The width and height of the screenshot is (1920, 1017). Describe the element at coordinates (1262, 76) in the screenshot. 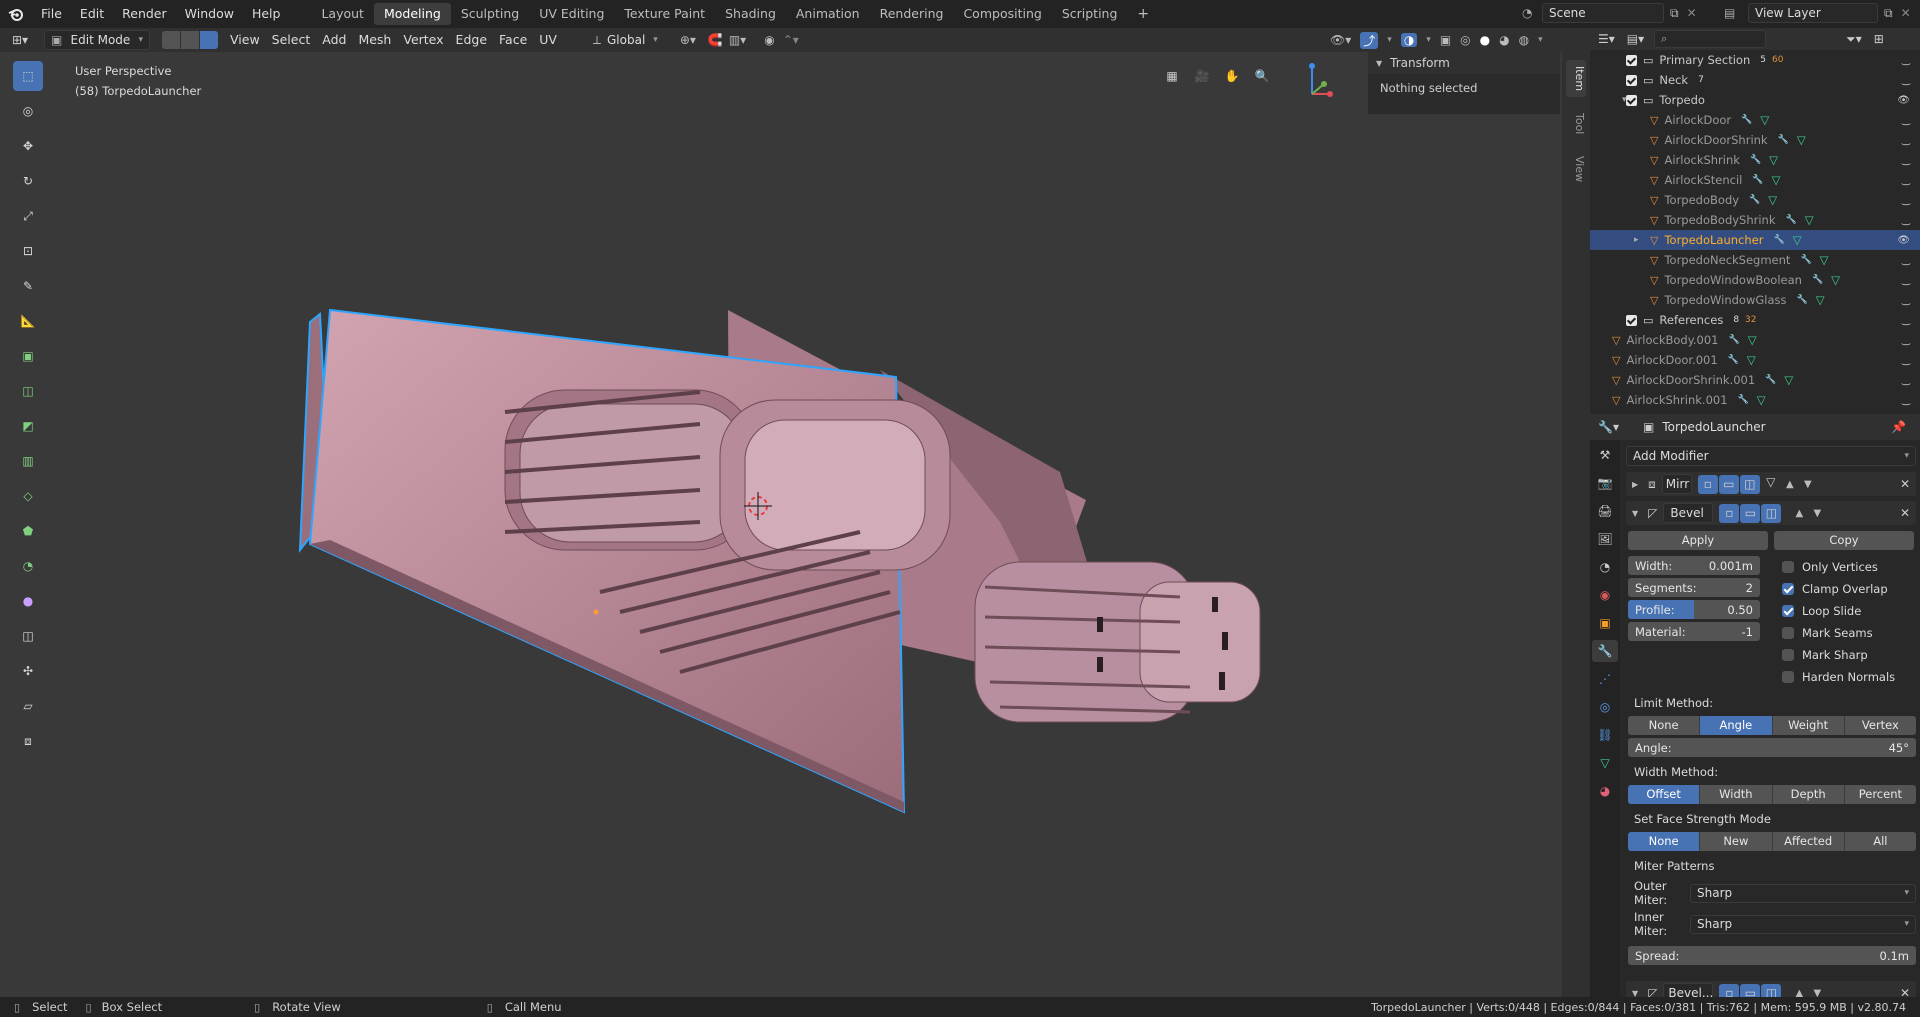

I see `zoom-icon: 🔍` at that location.